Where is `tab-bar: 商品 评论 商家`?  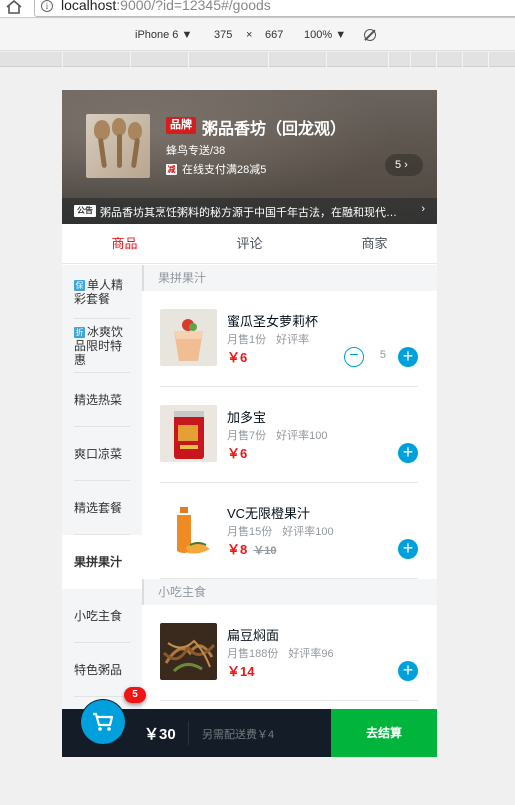
tab-bar: 商品 评论 商家 is located at coordinates (249, 244).